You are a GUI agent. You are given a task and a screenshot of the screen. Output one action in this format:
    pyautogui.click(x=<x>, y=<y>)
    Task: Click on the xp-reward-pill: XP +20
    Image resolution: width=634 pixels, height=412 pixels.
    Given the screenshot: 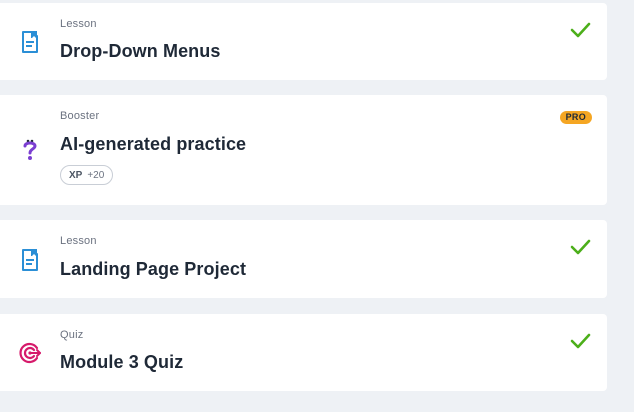 What is the action you would take?
    pyautogui.click(x=87, y=175)
    